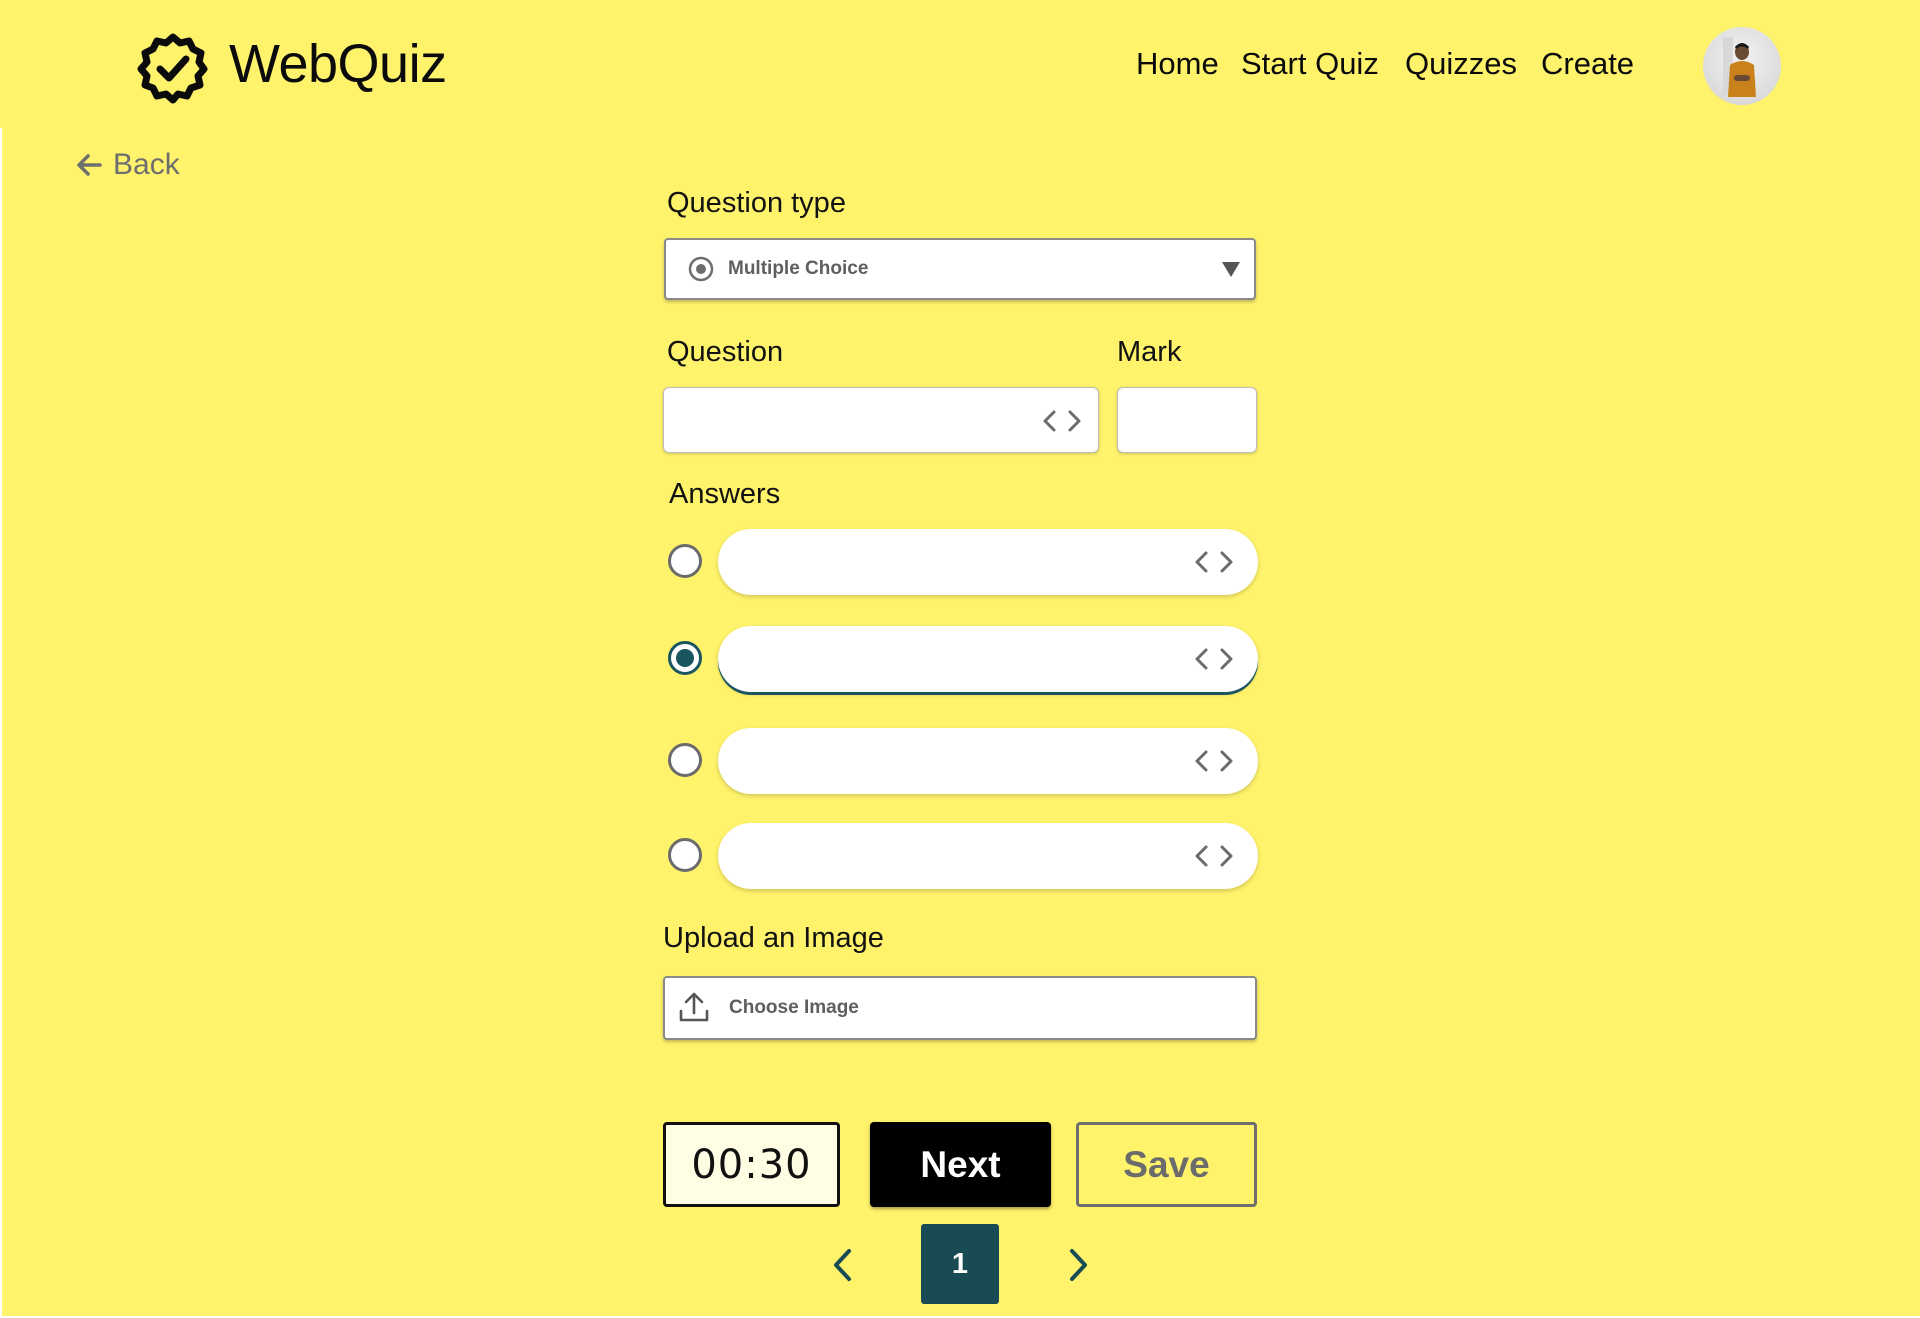 This screenshot has width=1920, height=1318. I want to click on answer-2-input, so click(988, 659).